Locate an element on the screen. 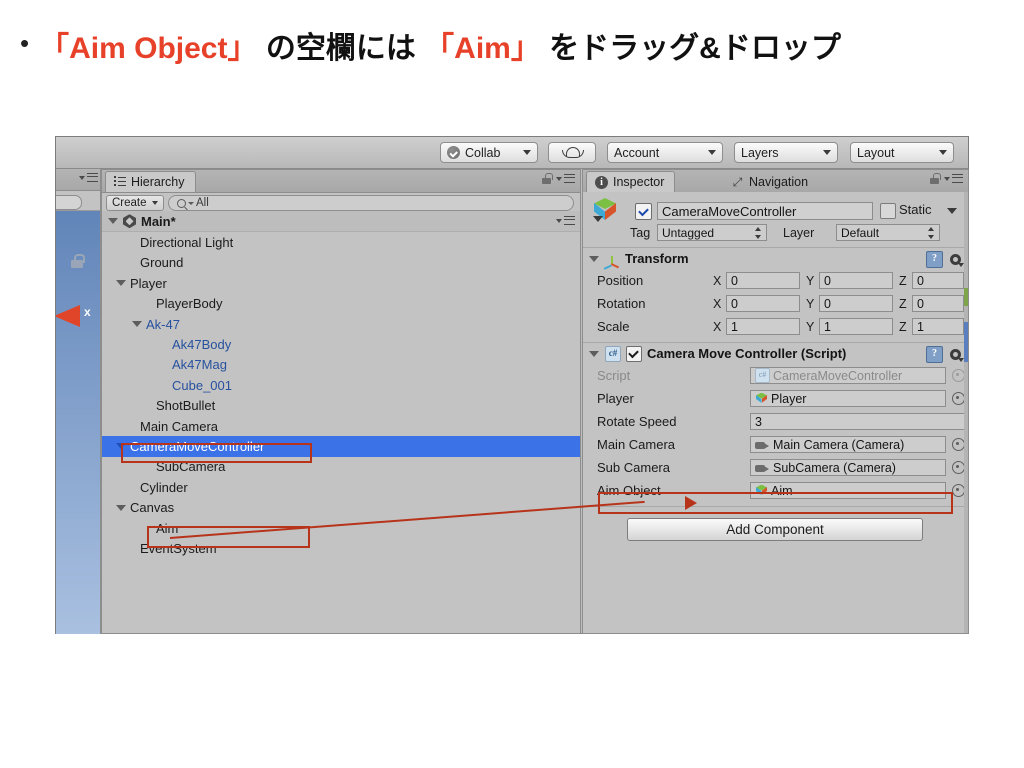 The width and height of the screenshot is (1024, 768). stepper-icon is located at coordinates (931, 233).